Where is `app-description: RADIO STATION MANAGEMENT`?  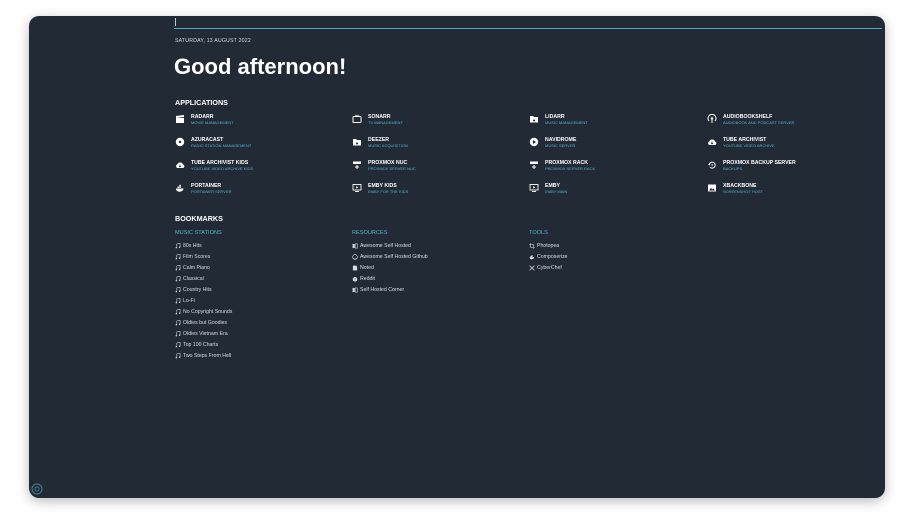 app-description: RADIO STATION MANAGEMENT is located at coordinates (221, 145).